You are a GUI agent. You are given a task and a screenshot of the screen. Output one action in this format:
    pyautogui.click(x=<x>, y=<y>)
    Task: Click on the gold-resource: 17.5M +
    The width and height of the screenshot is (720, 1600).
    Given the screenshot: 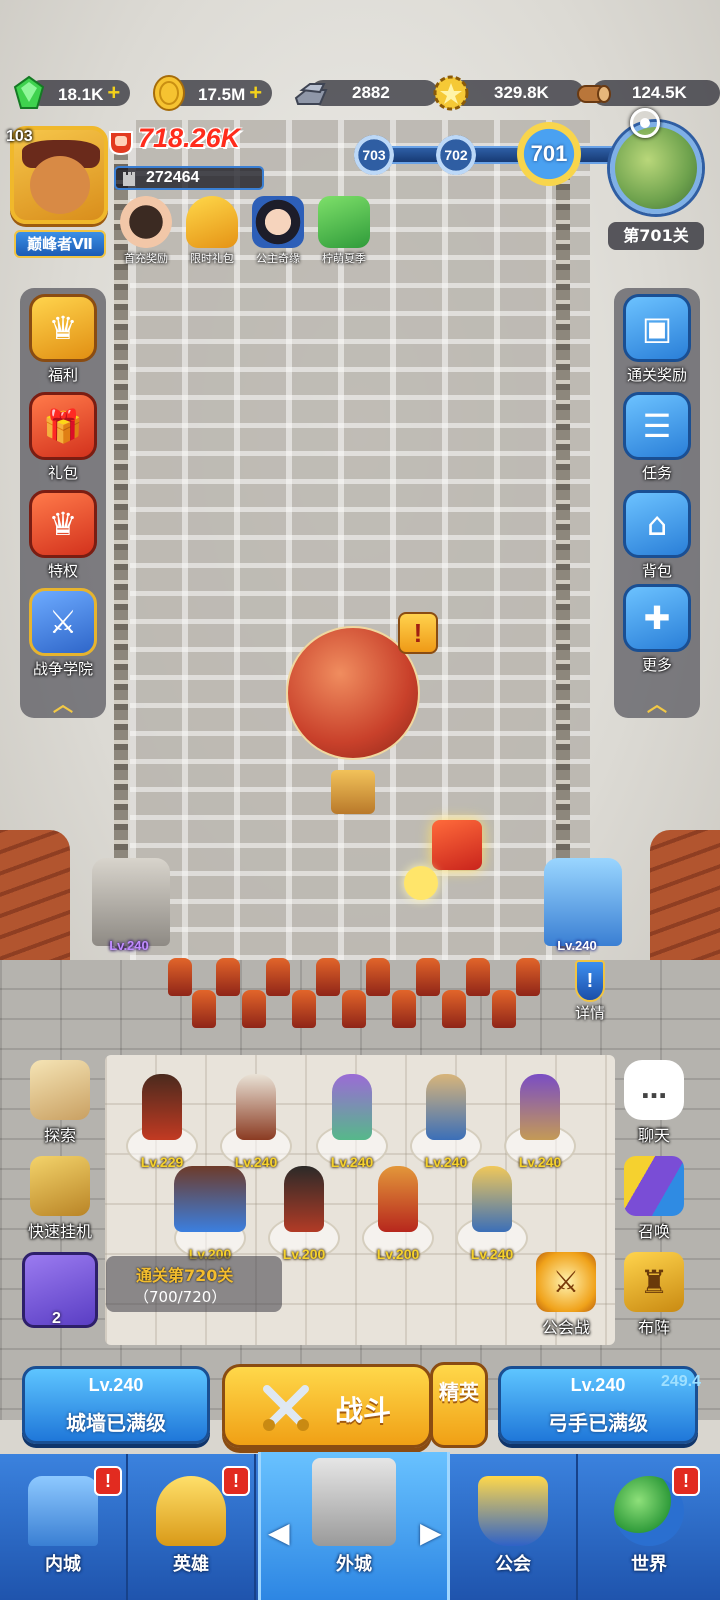 What is the action you would take?
    pyautogui.click(x=213, y=93)
    